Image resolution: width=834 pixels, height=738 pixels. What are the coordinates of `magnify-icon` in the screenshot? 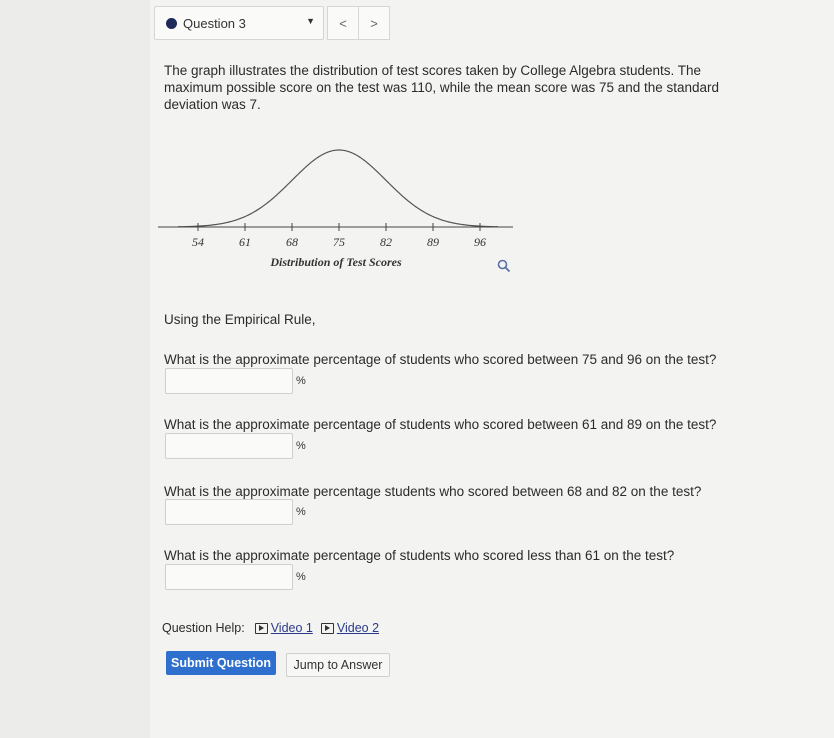 It's located at (504, 266).